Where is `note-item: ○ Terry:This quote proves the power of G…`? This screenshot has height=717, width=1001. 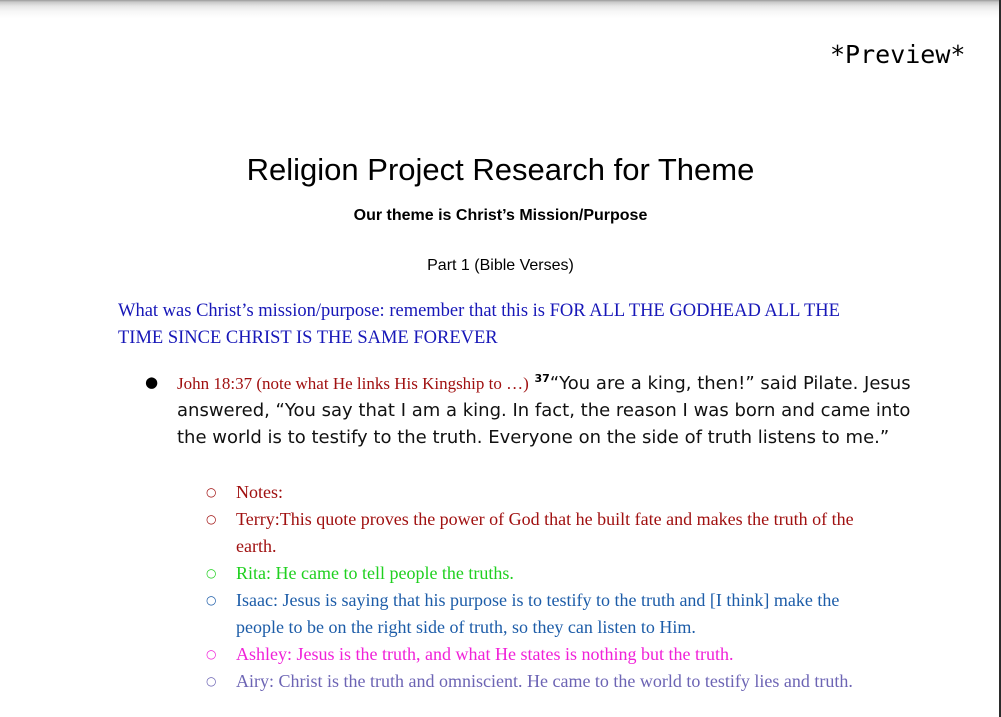
note-item: ○ Terry:This quote proves the power of G… is located at coordinates (551, 533).